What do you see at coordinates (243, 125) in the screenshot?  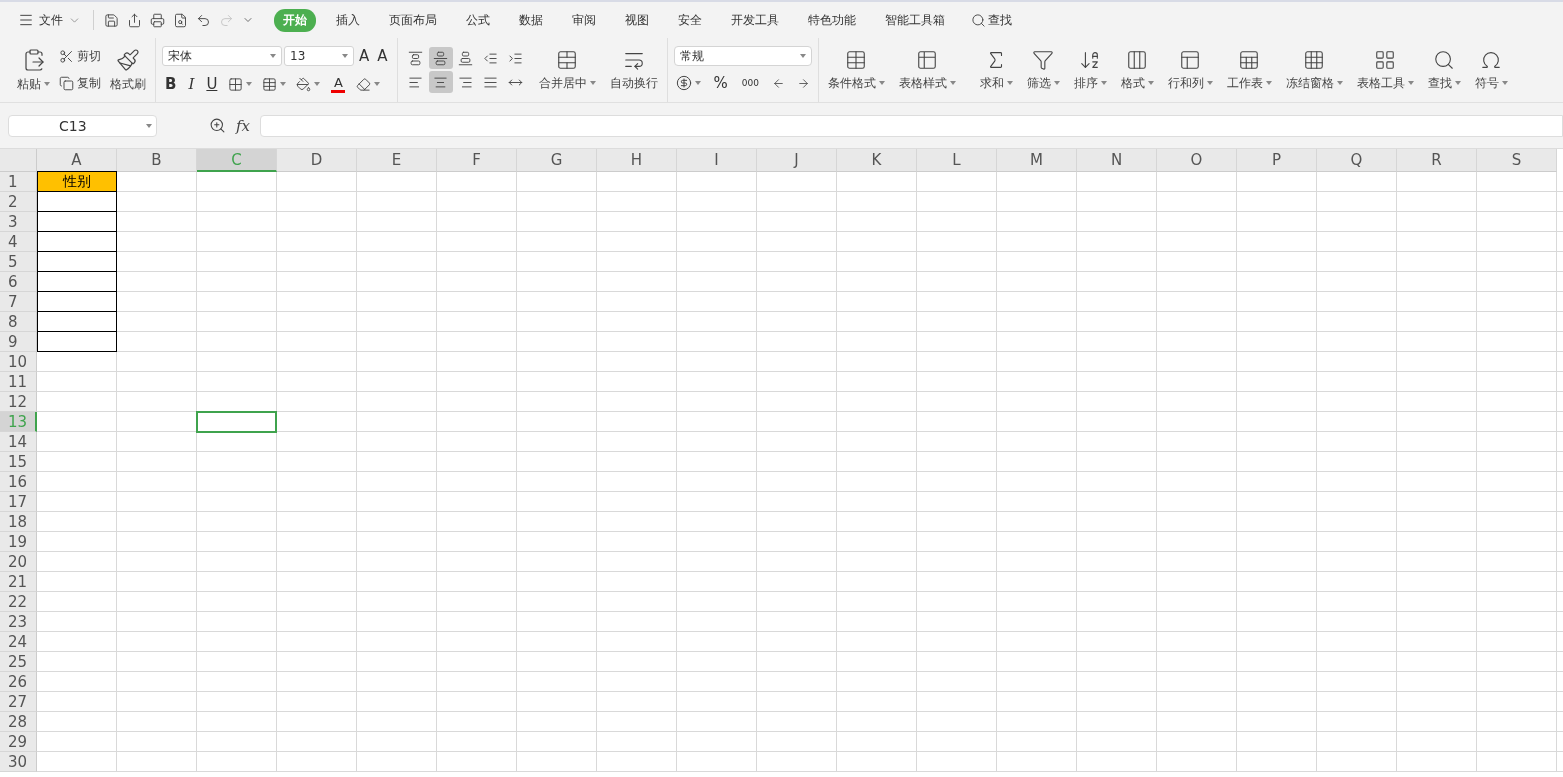 I see `function-label: fx` at bounding box center [243, 125].